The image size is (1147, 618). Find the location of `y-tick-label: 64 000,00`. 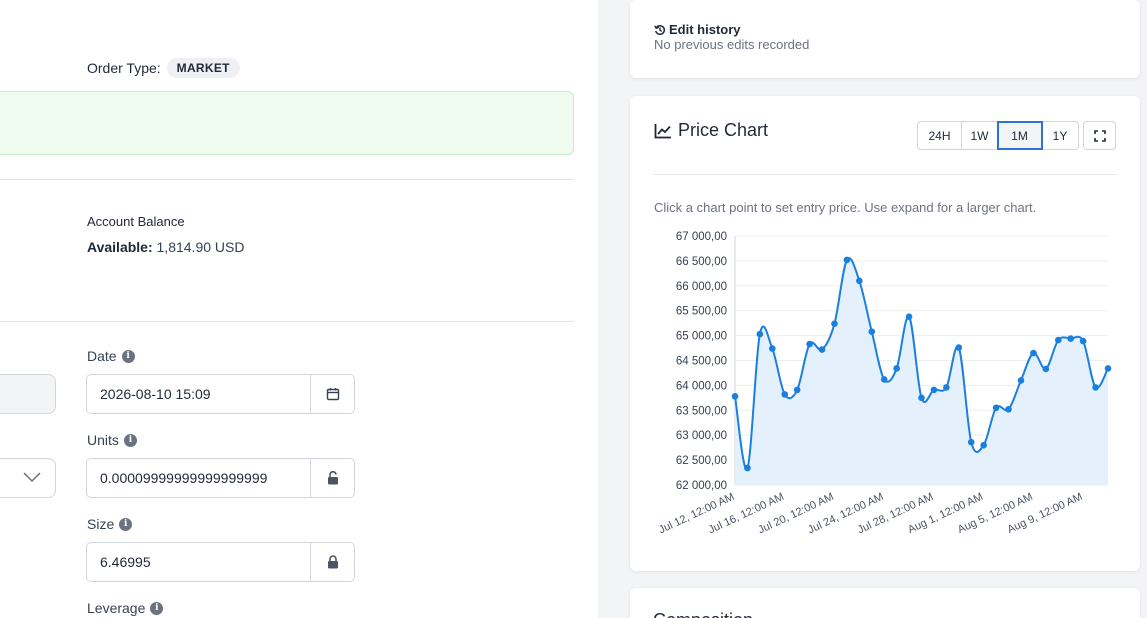

y-tick-label: 64 000,00 is located at coordinates (701, 386).